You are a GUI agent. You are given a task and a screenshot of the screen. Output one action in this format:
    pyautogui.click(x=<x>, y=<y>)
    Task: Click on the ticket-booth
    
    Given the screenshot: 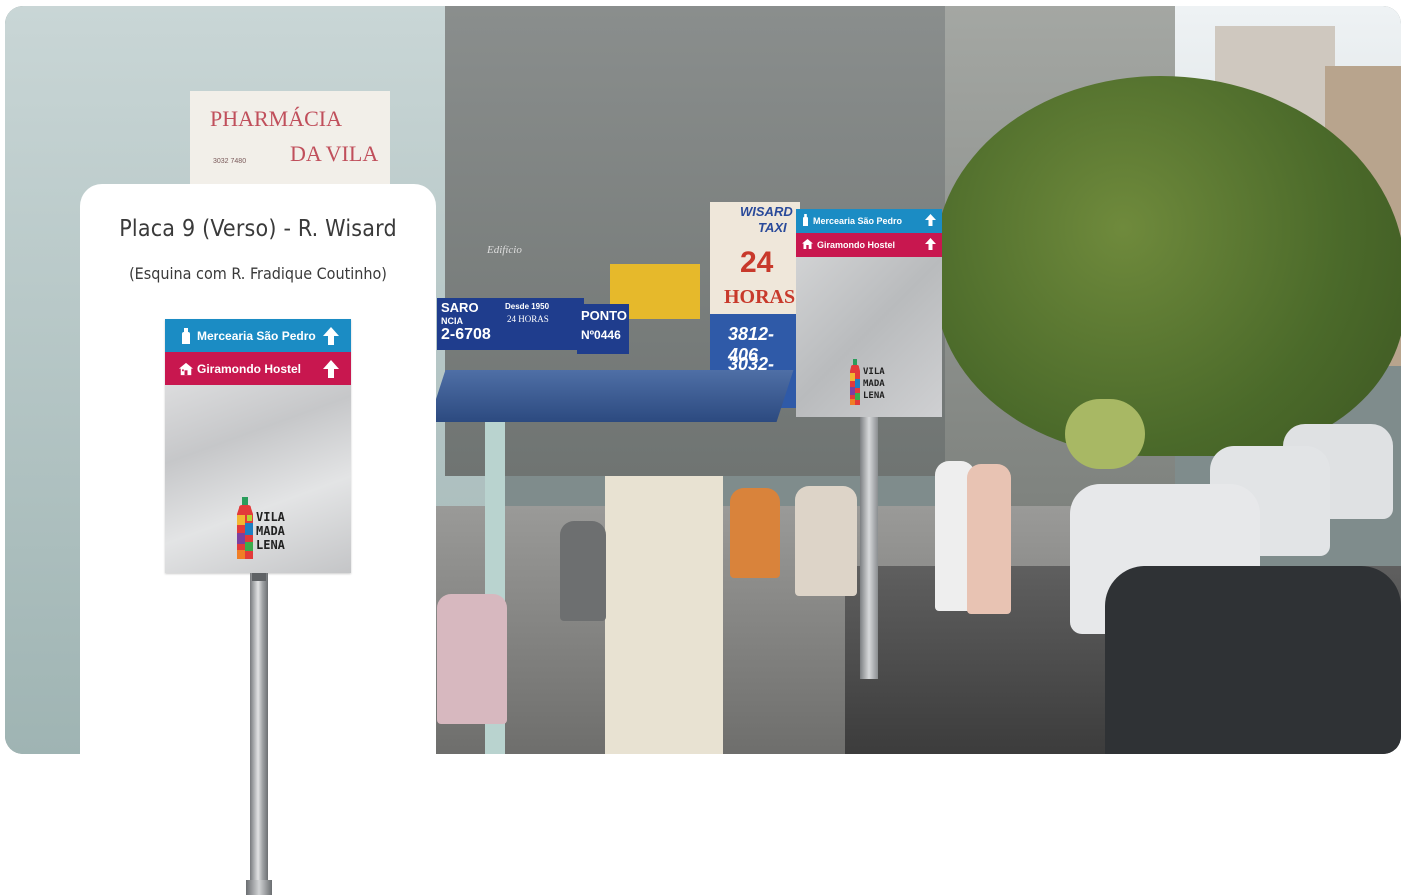 What is the action you would take?
    pyautogui.click(x=664, y=615)
    